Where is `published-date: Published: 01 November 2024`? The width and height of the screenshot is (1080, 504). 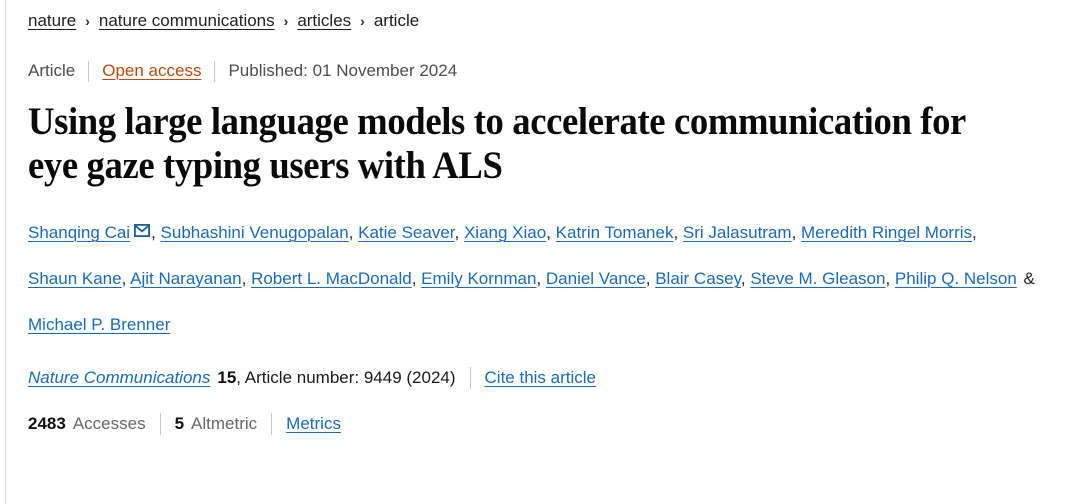 published-date: Published: 01 November 2024 is located at coordinates (343, 70).